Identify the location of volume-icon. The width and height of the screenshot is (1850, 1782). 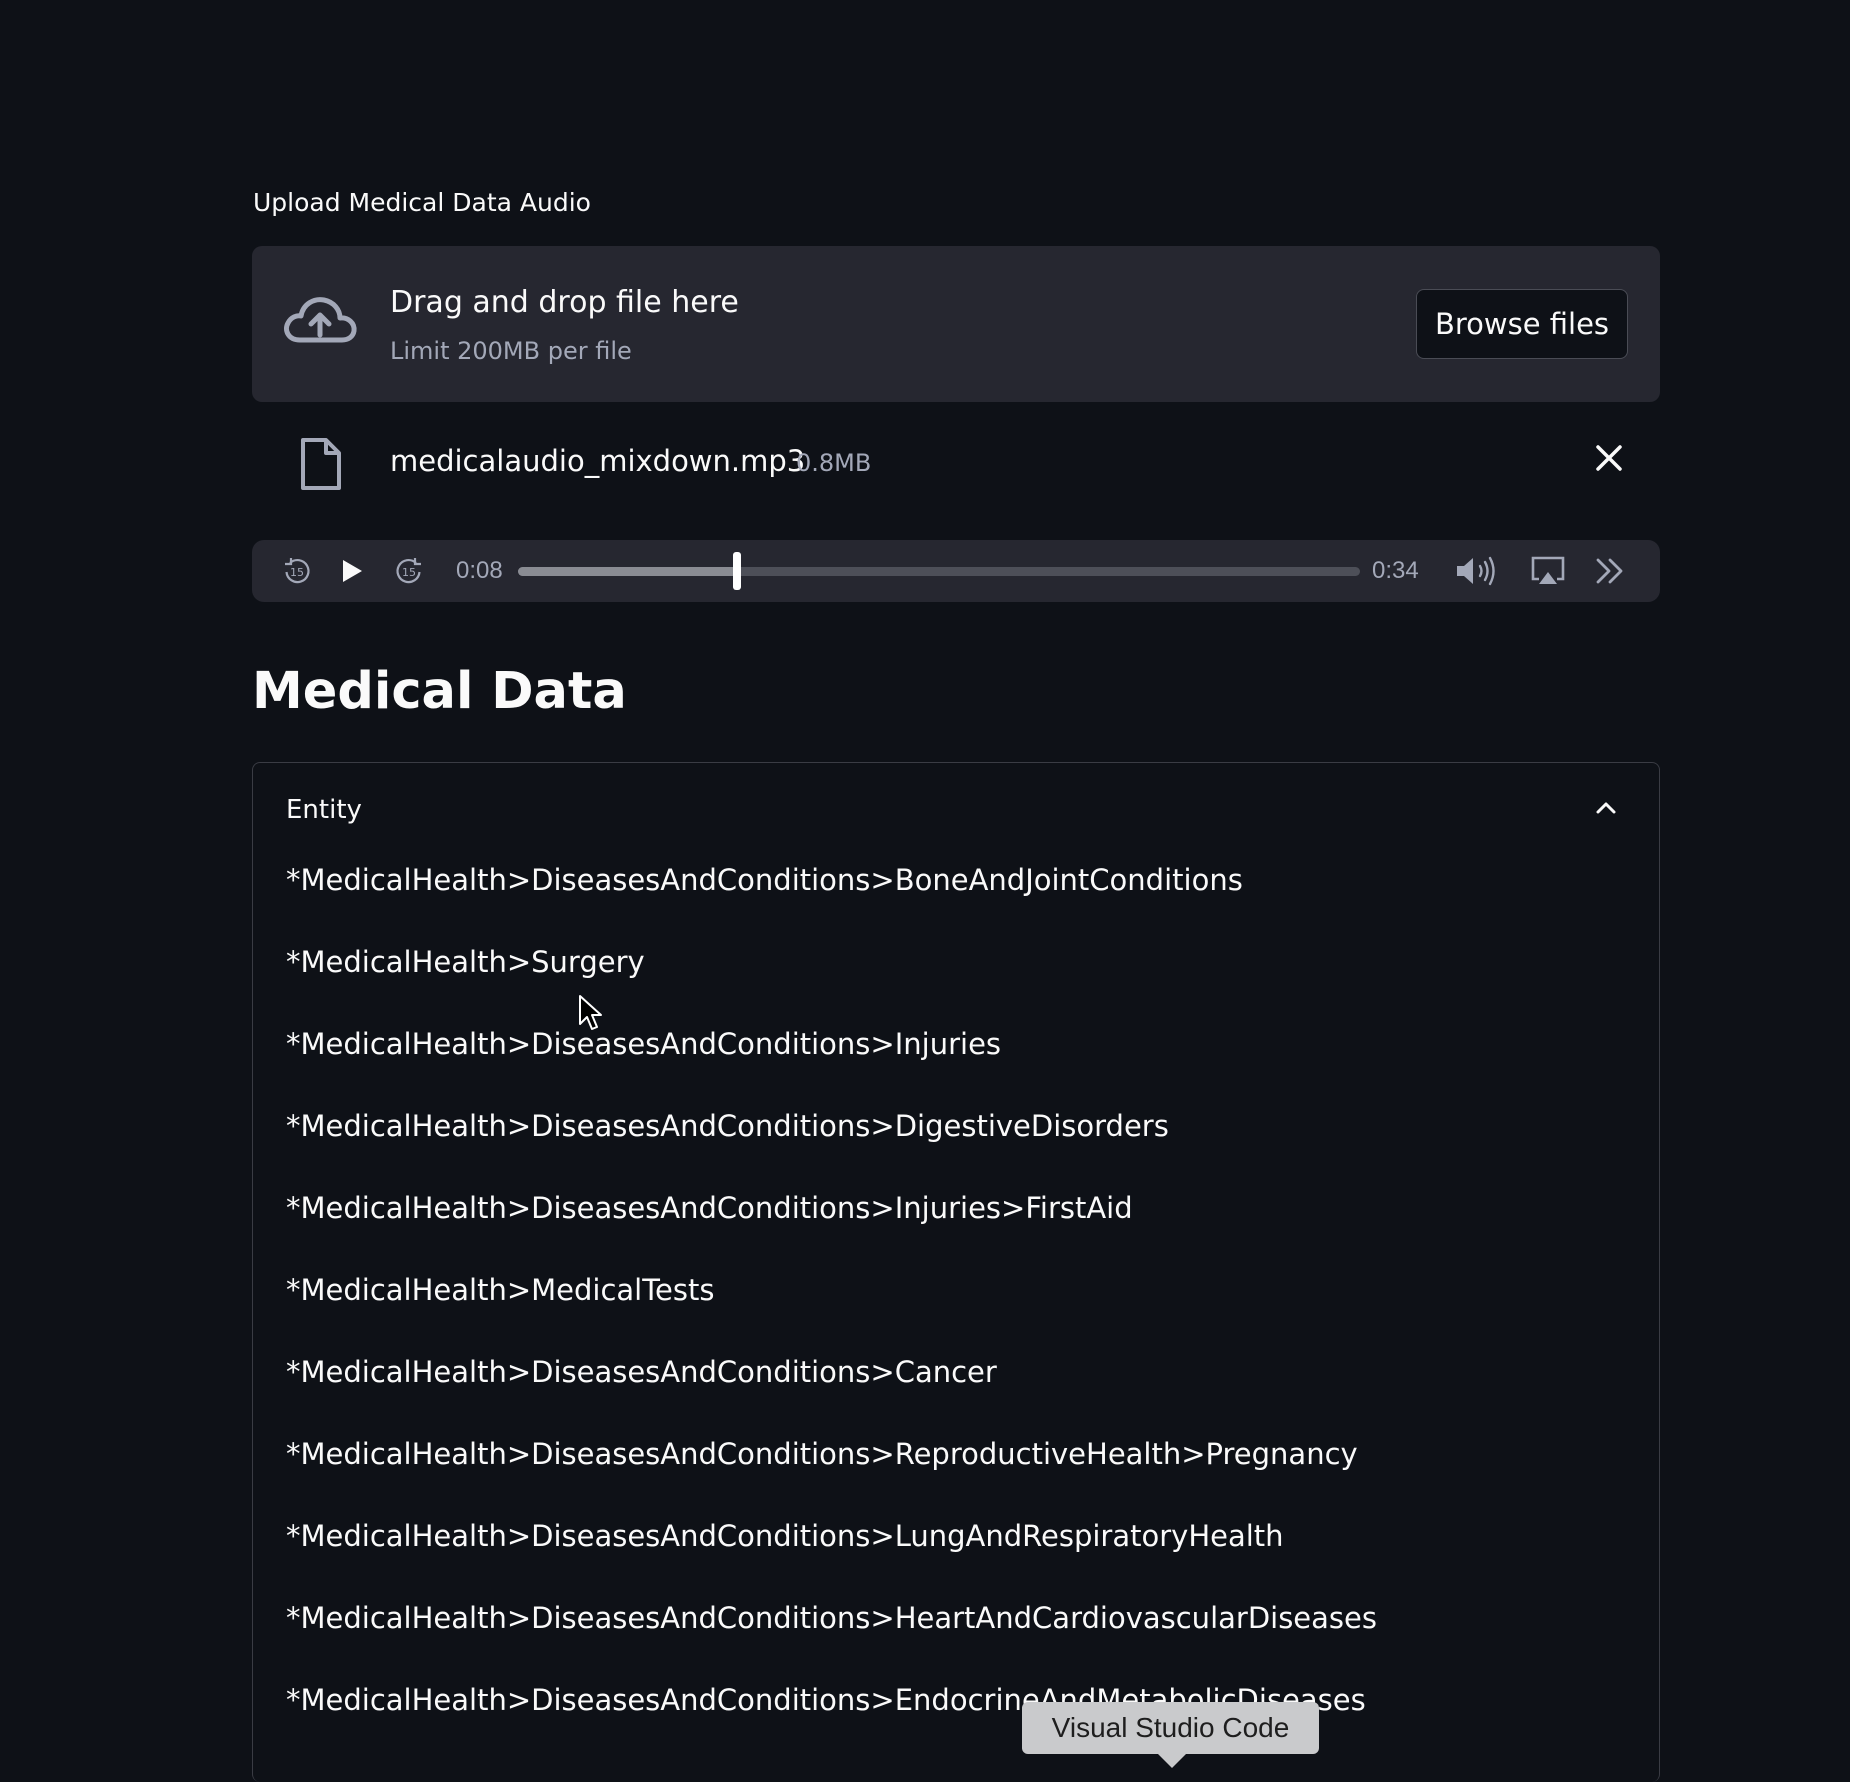
(1477, 571).